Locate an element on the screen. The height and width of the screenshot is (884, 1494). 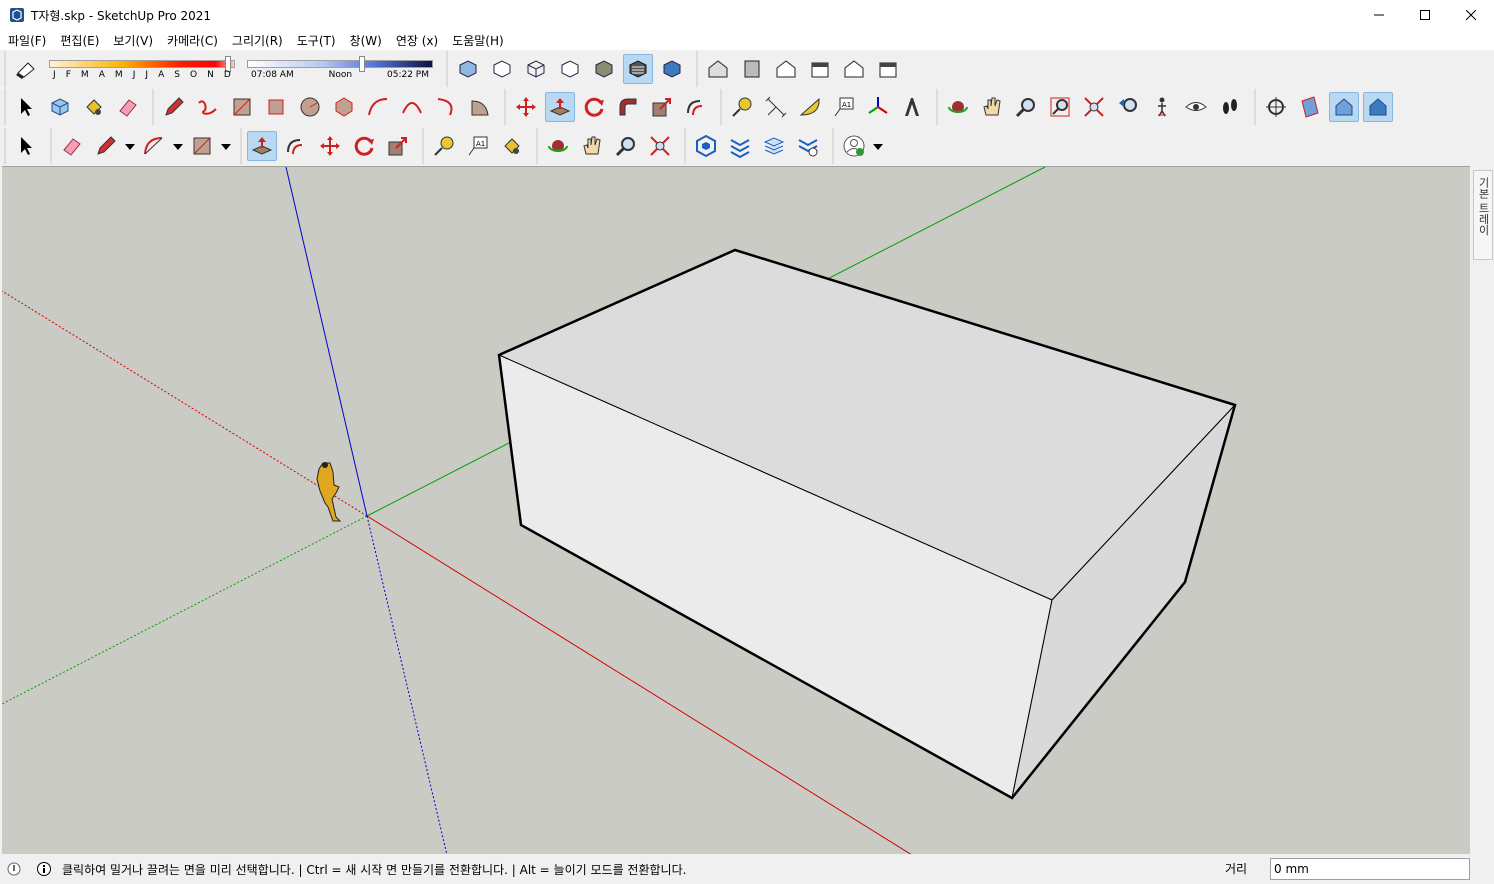
rotate-button is located at coordinates (594, 107).